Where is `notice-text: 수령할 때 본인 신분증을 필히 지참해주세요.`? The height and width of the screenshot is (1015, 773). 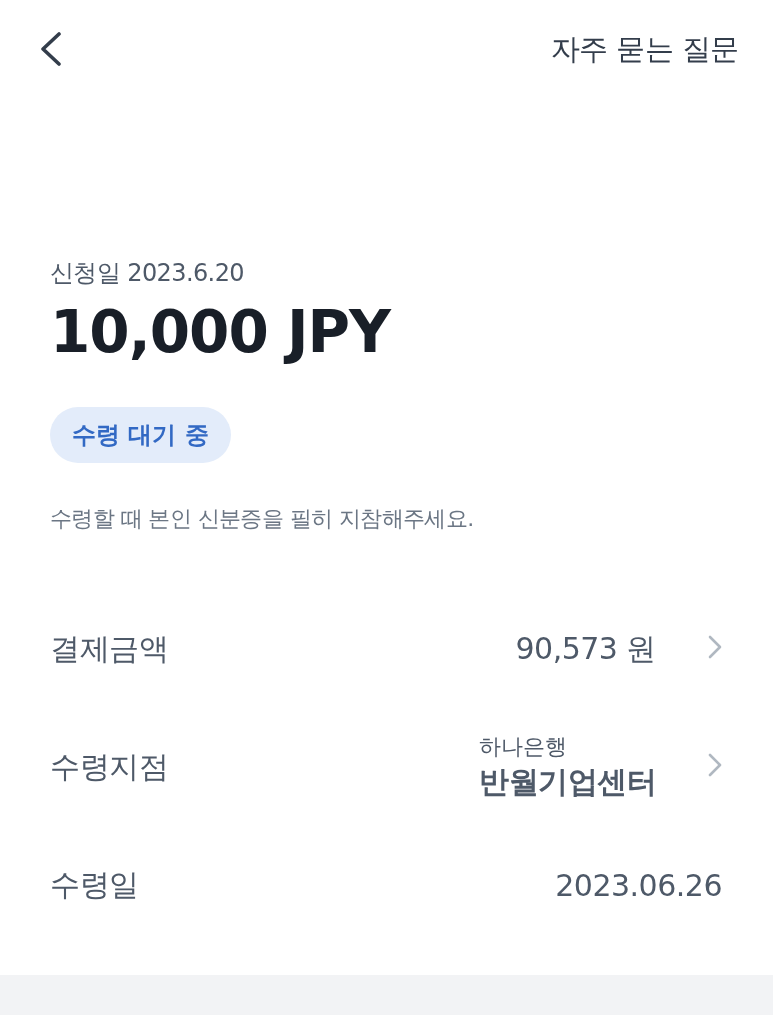 notice-text: 수령할 때 본인 신분증을 필히 지참해주세요. is located at coordinates (262, 519).